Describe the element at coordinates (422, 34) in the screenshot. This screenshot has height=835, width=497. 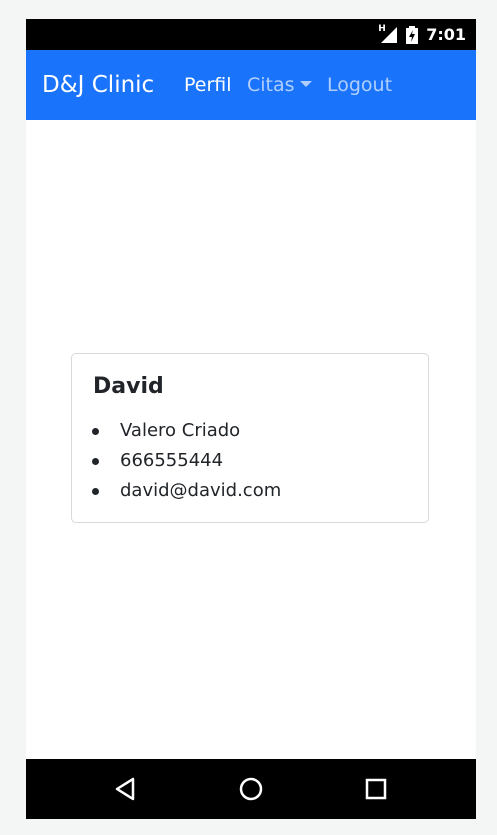
I see `status-icons: H 7:01` at that location.